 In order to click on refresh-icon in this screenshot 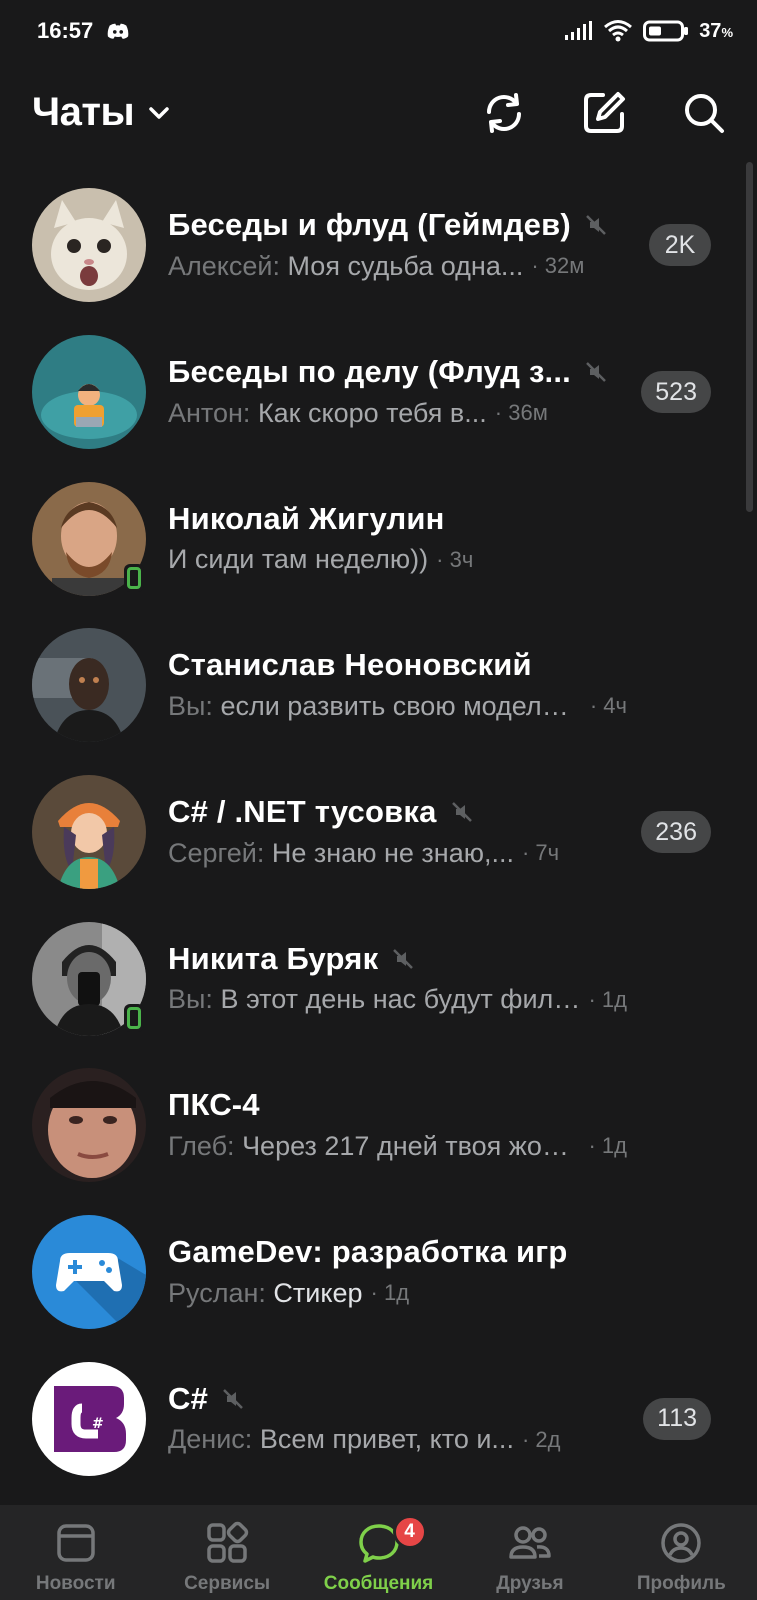, I will do `click(504, 112)`.